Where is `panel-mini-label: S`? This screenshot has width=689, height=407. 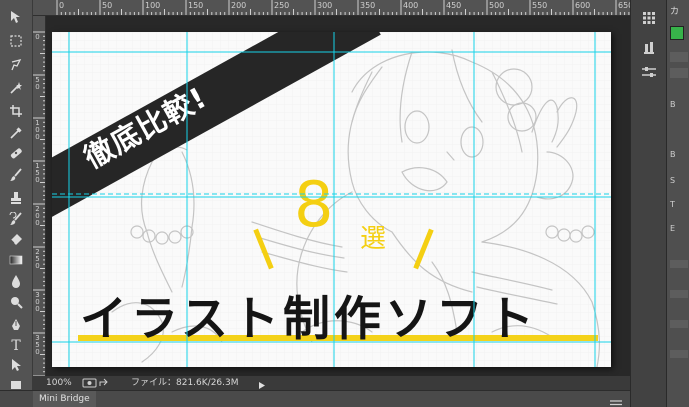 panel-mini-label: S is located at coordinates (673, 180).